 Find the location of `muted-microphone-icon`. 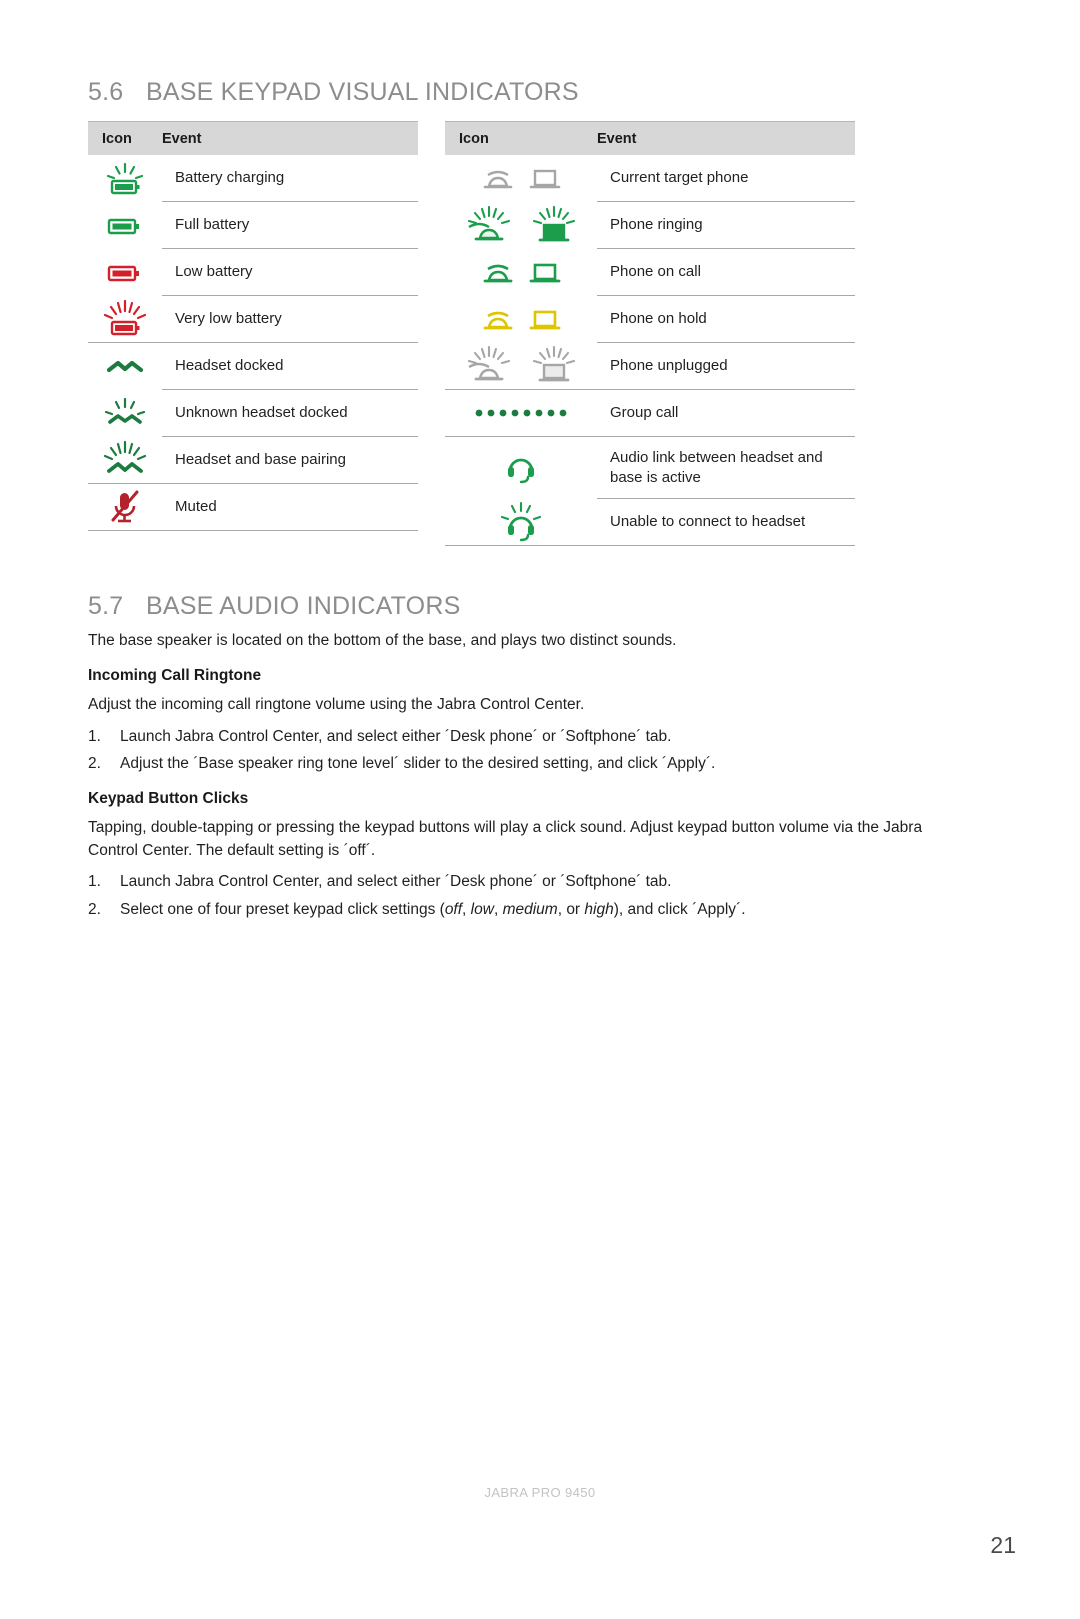

muted-microphone-icon is located at coordinates (125, 506).